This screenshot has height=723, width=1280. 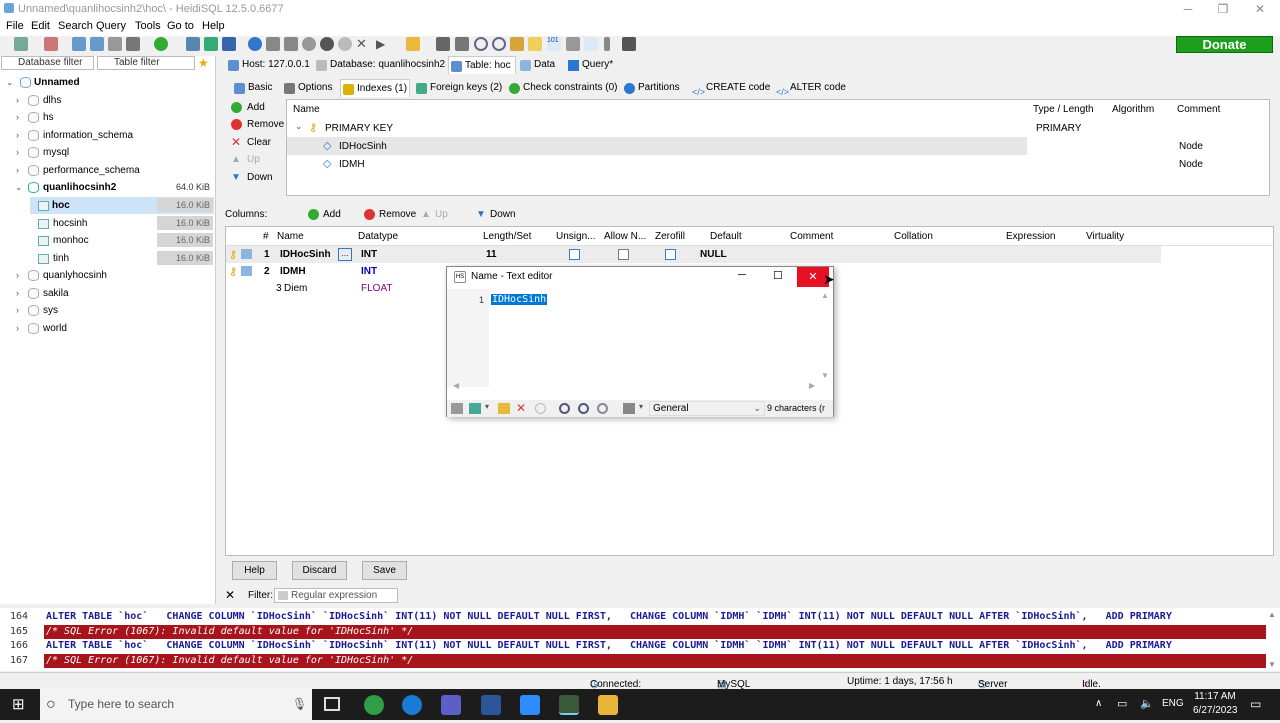 I want to click on favorites-icon, so click(x=535, y=44).